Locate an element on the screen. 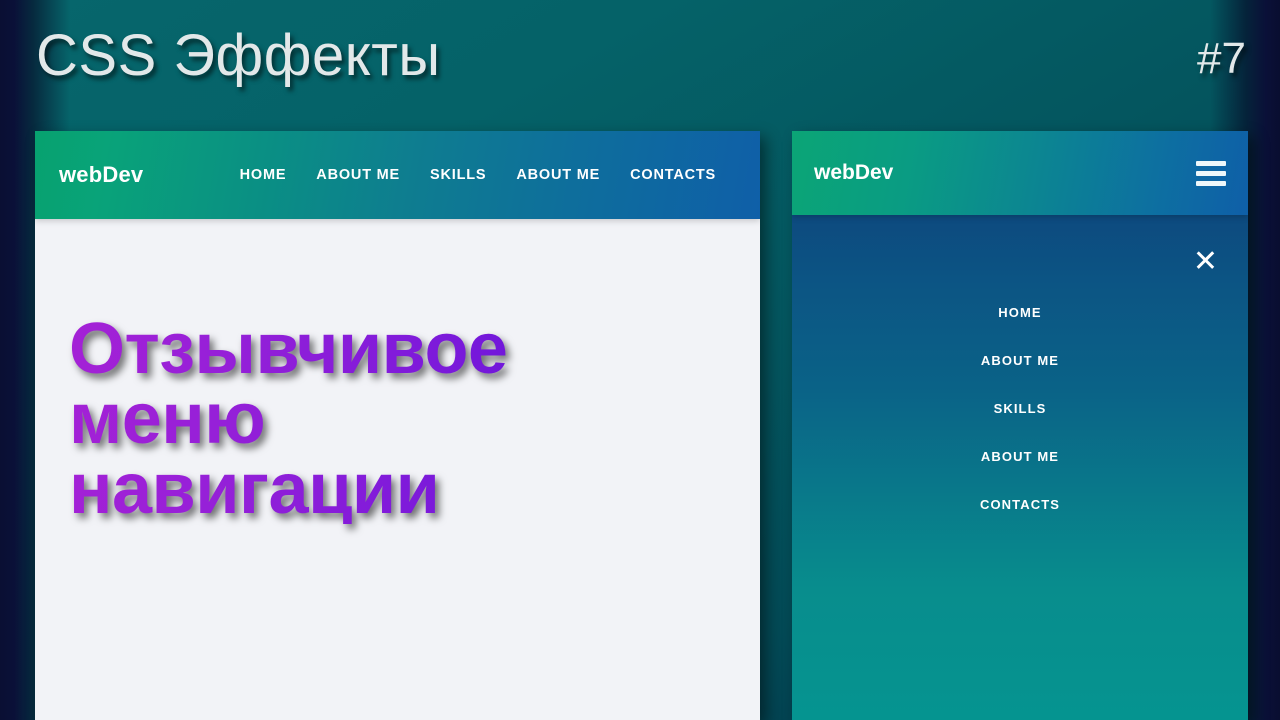 The image size is (1280, 720). mobile-nav-links: HOME ABOUT ME SKILLS ABOUT ME CONTACTS is located at coordinates (1020, 408).